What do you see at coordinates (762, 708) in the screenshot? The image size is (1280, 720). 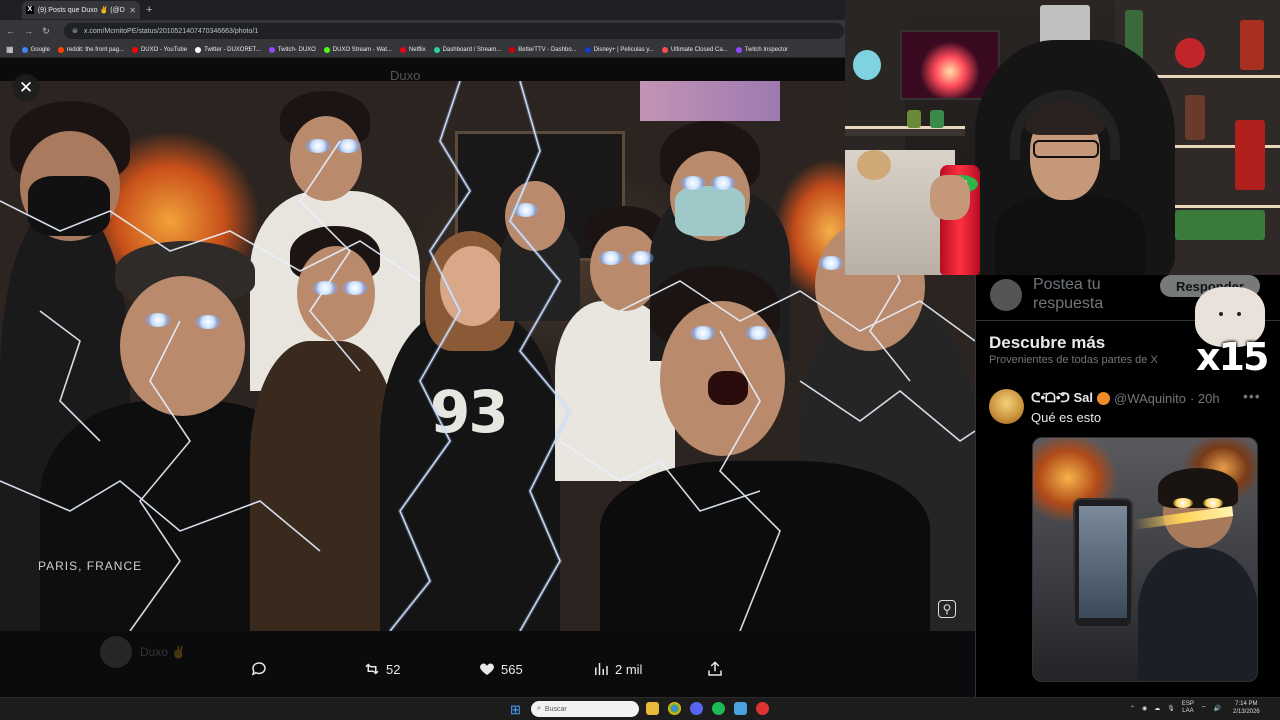 I see `recording-app-icon` at bounding box center [762, 708].